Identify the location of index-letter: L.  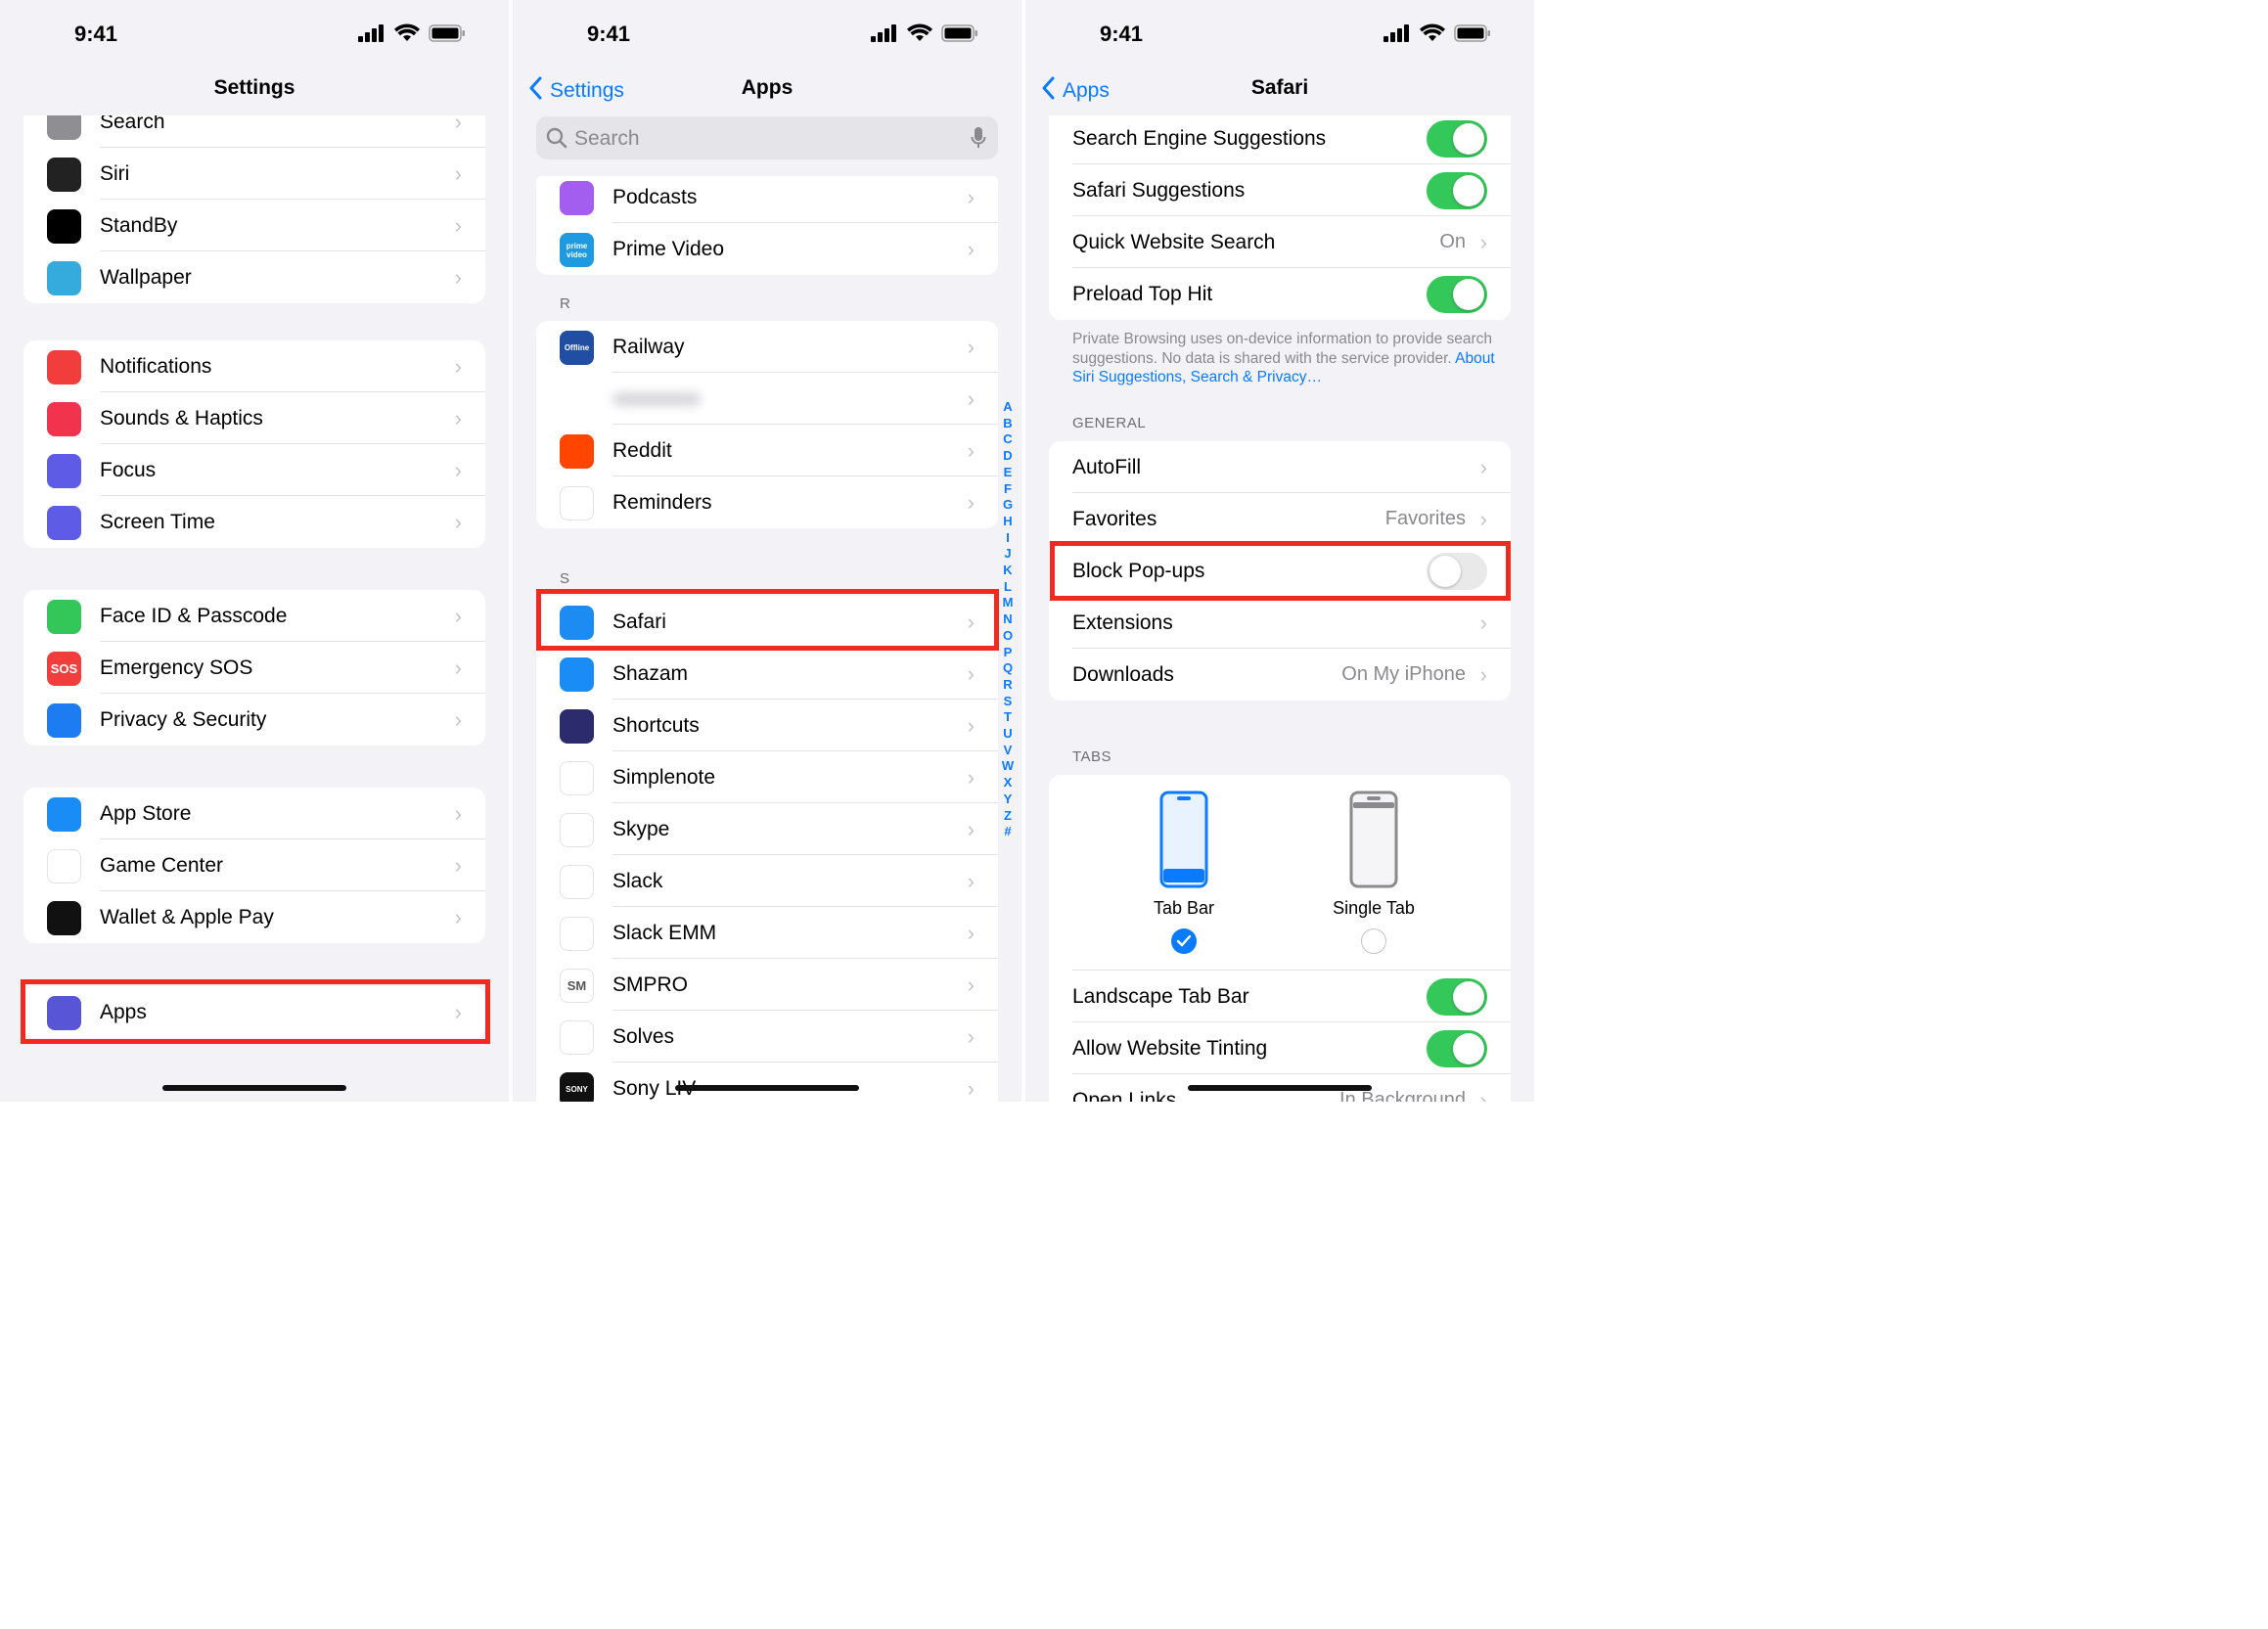
(1008, 587).